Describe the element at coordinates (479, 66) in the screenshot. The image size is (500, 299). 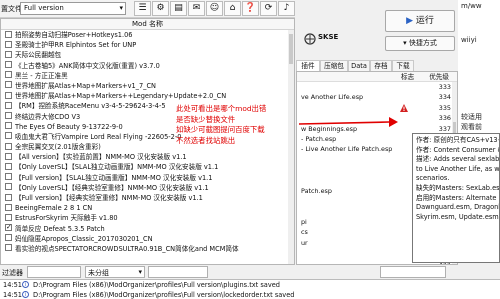
I see `browser-background: m/ww wiiyi 较适用 观看前` at that location.